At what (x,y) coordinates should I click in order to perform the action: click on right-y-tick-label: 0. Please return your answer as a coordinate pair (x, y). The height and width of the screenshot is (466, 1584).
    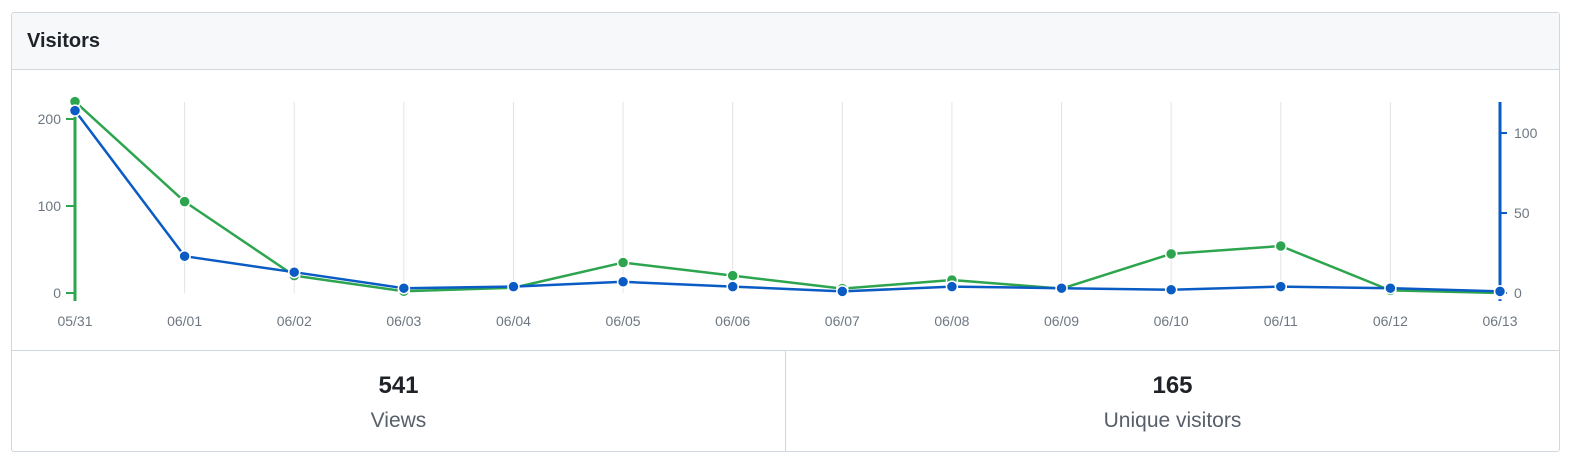
    Looking at the image, I should click on (1518, 293).